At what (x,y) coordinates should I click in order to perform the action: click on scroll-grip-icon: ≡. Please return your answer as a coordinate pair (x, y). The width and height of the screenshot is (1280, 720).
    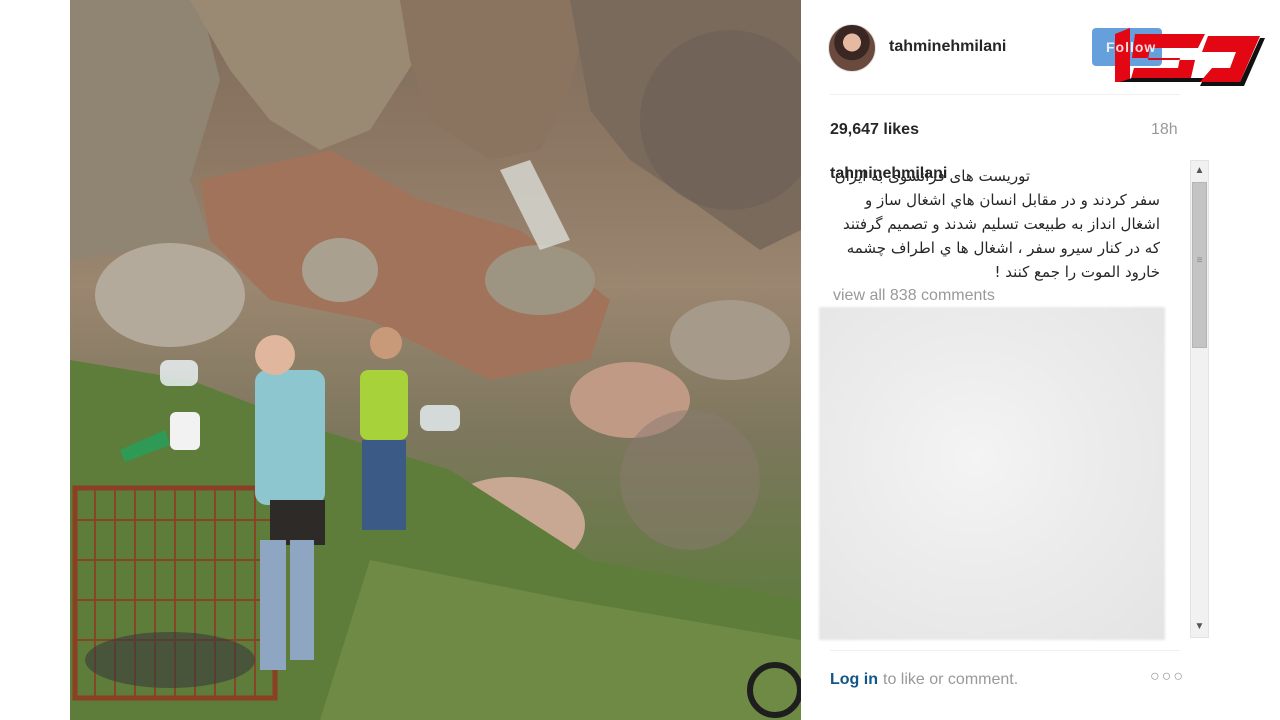
    Looking at the image, I should click on (1199, 260).